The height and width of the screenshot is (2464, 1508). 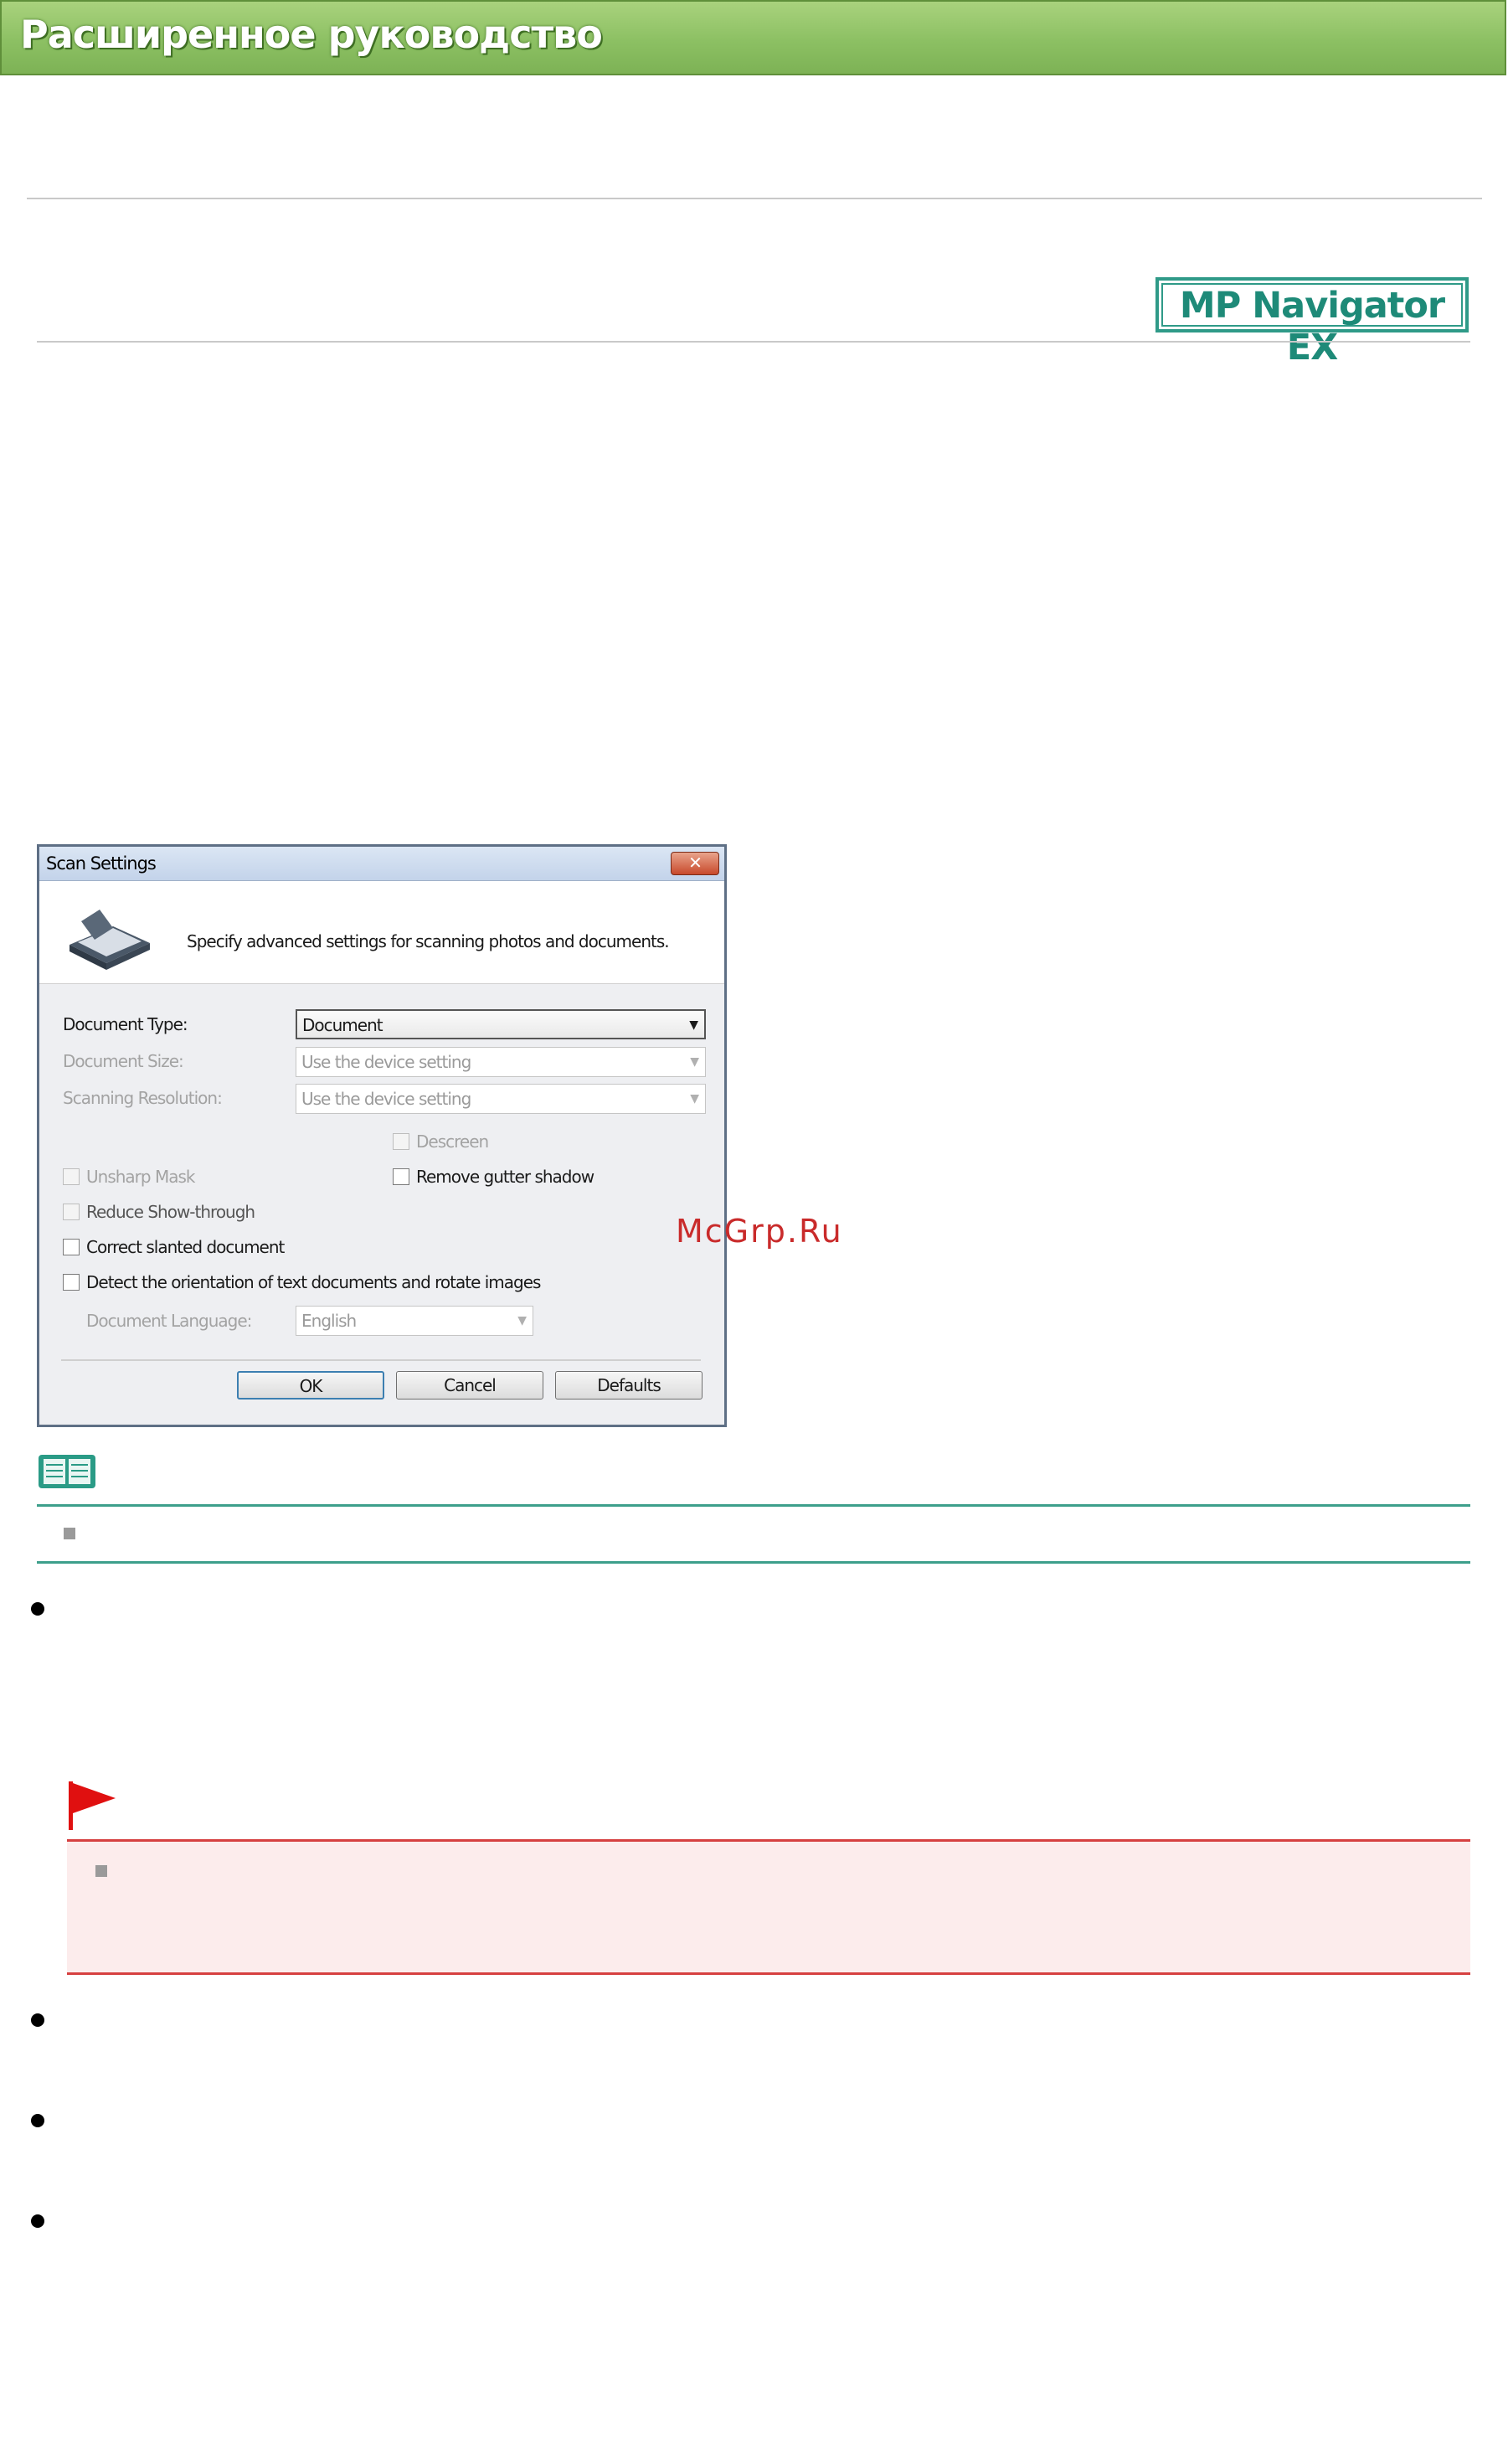 What do you see at coordinates (125, 1024) in the screenshot?
I see `document-type-label: Document Type:` at bounding box center [125, 1024].